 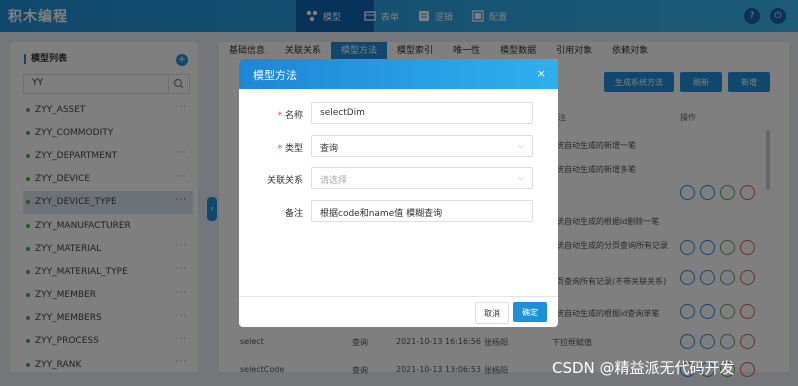 What do you see at coordinates (275, 75) in the screenshot?
I see `dialog-title: 模型方法` at bounding box center [275, 75].